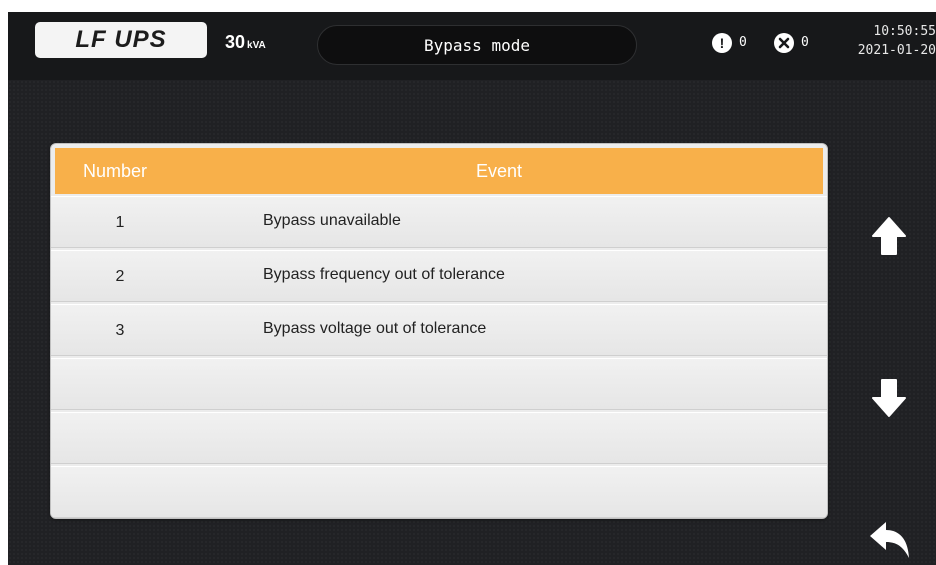 This screenshot has height=565, width=936. What do you see at coordinates (332, 220) in the screenshot?
I see `row-event: Bypass unavailable` at bounding box center [332, 220].